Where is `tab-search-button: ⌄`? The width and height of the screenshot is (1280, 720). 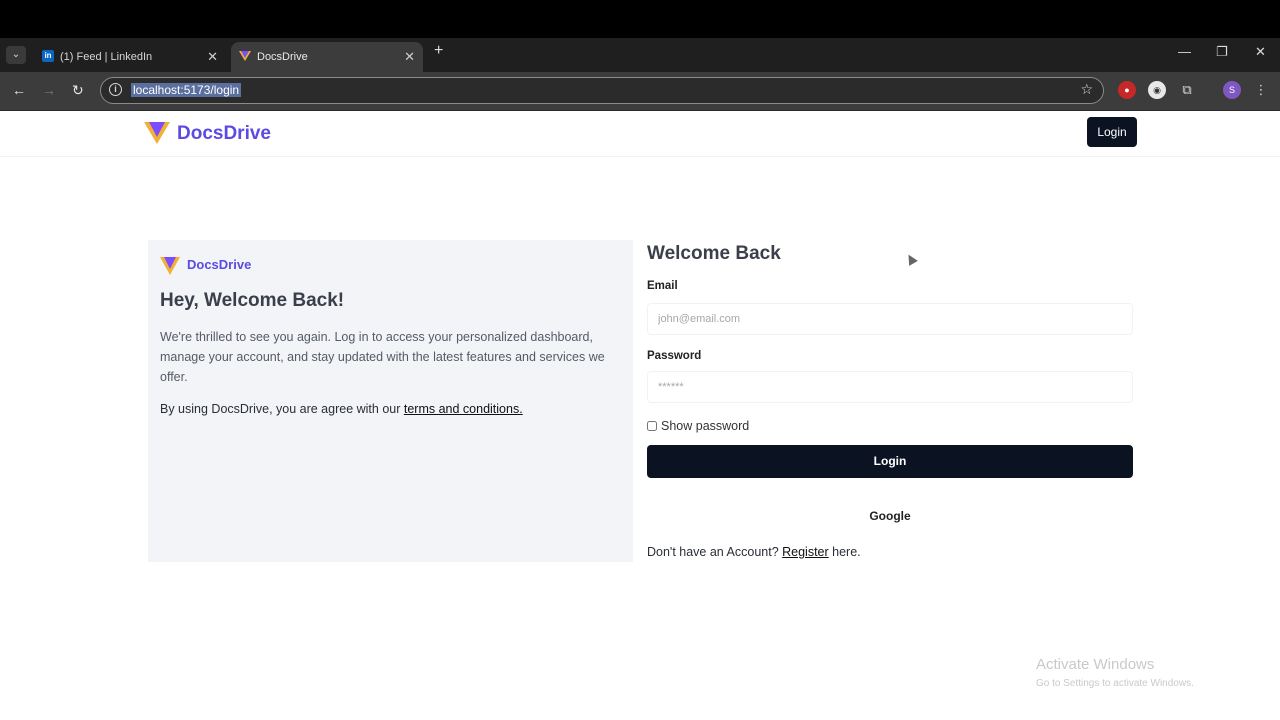
tab-search-button: ⌄ is located at coordinates (16, 55).